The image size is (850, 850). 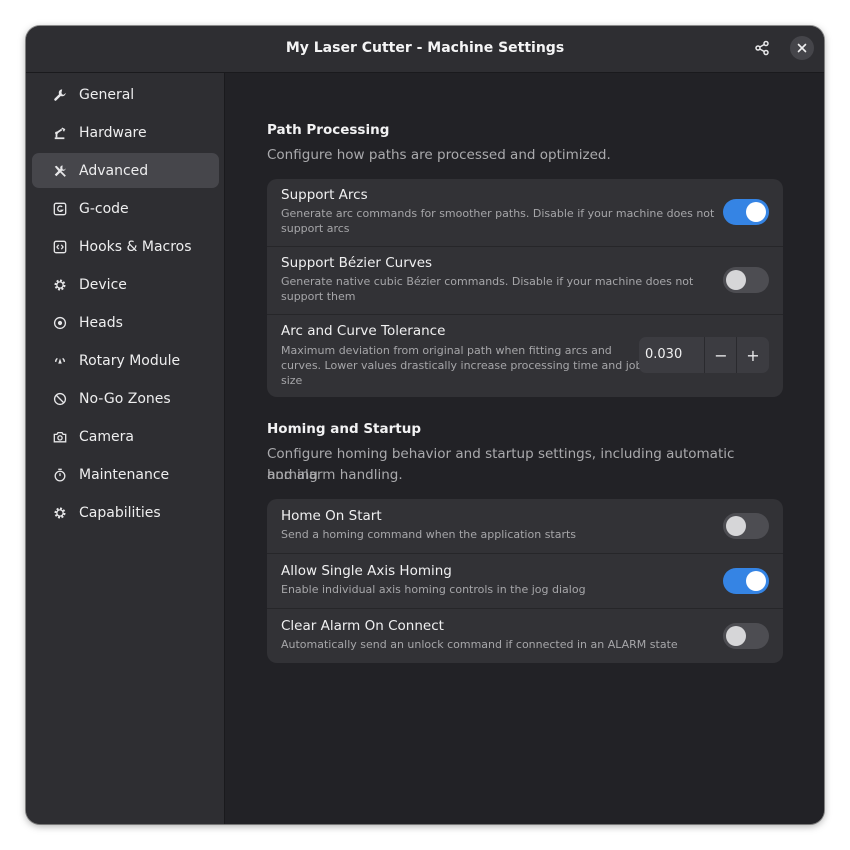 What do you see at coordinates (60, 437) in the screenshot?
I see `camera-icon` at bounding box center [60, 437].